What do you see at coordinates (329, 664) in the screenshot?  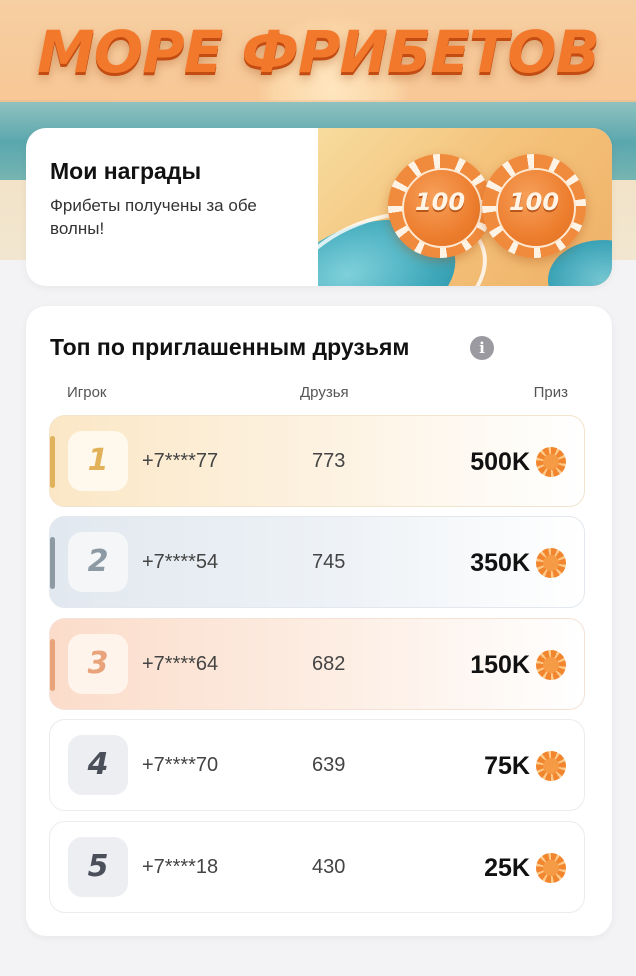 I see `friends-count: 682` at bounding box center [329, 664].